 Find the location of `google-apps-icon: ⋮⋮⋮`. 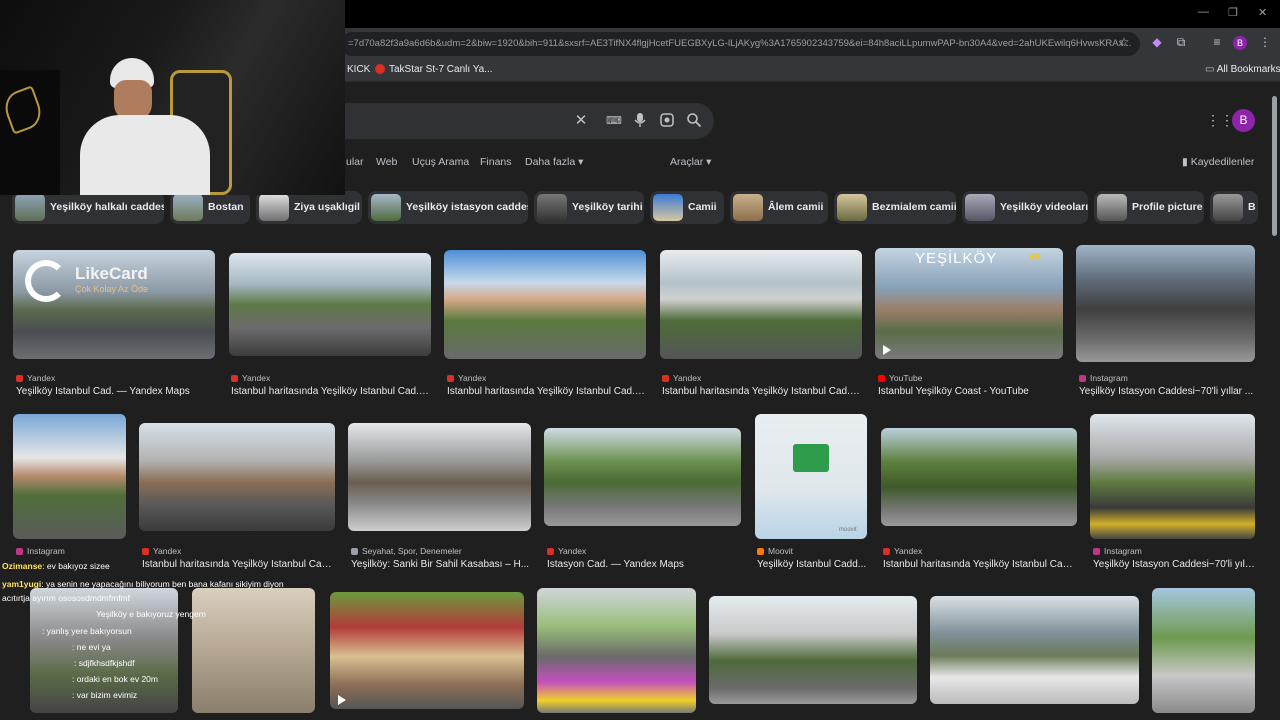

google-apps-icon: ⋮⋮⋮ is located at coordinates (1227, 120).